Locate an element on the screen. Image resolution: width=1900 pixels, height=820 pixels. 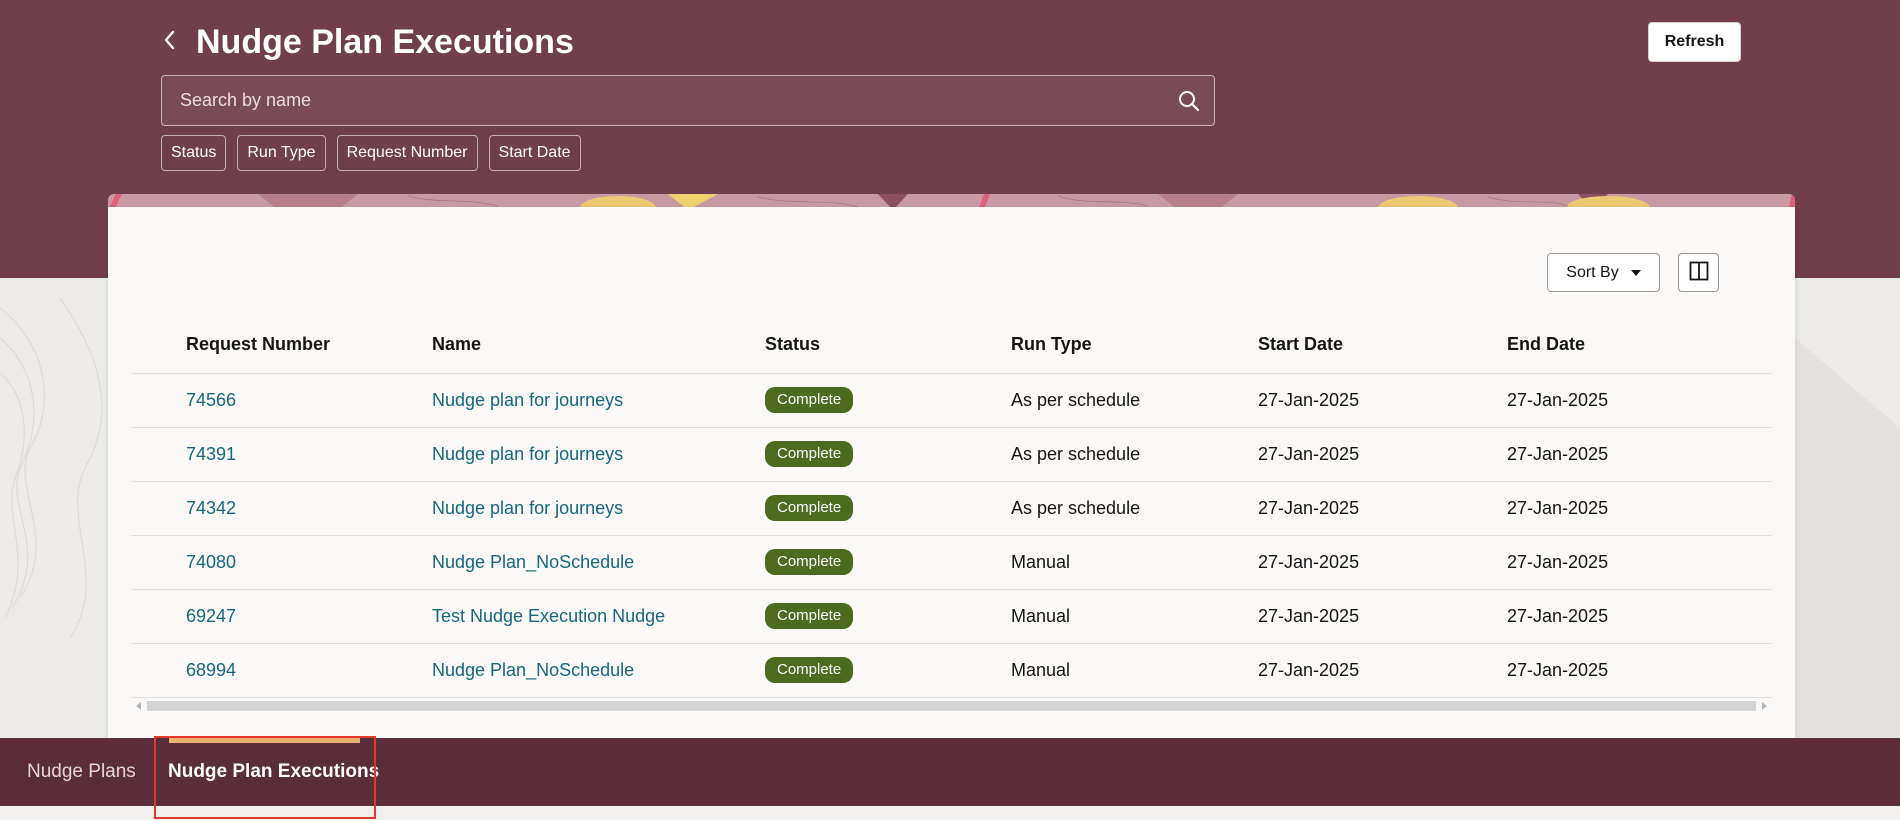
request-number-link: 68994 is located at coordinates (211, 670).